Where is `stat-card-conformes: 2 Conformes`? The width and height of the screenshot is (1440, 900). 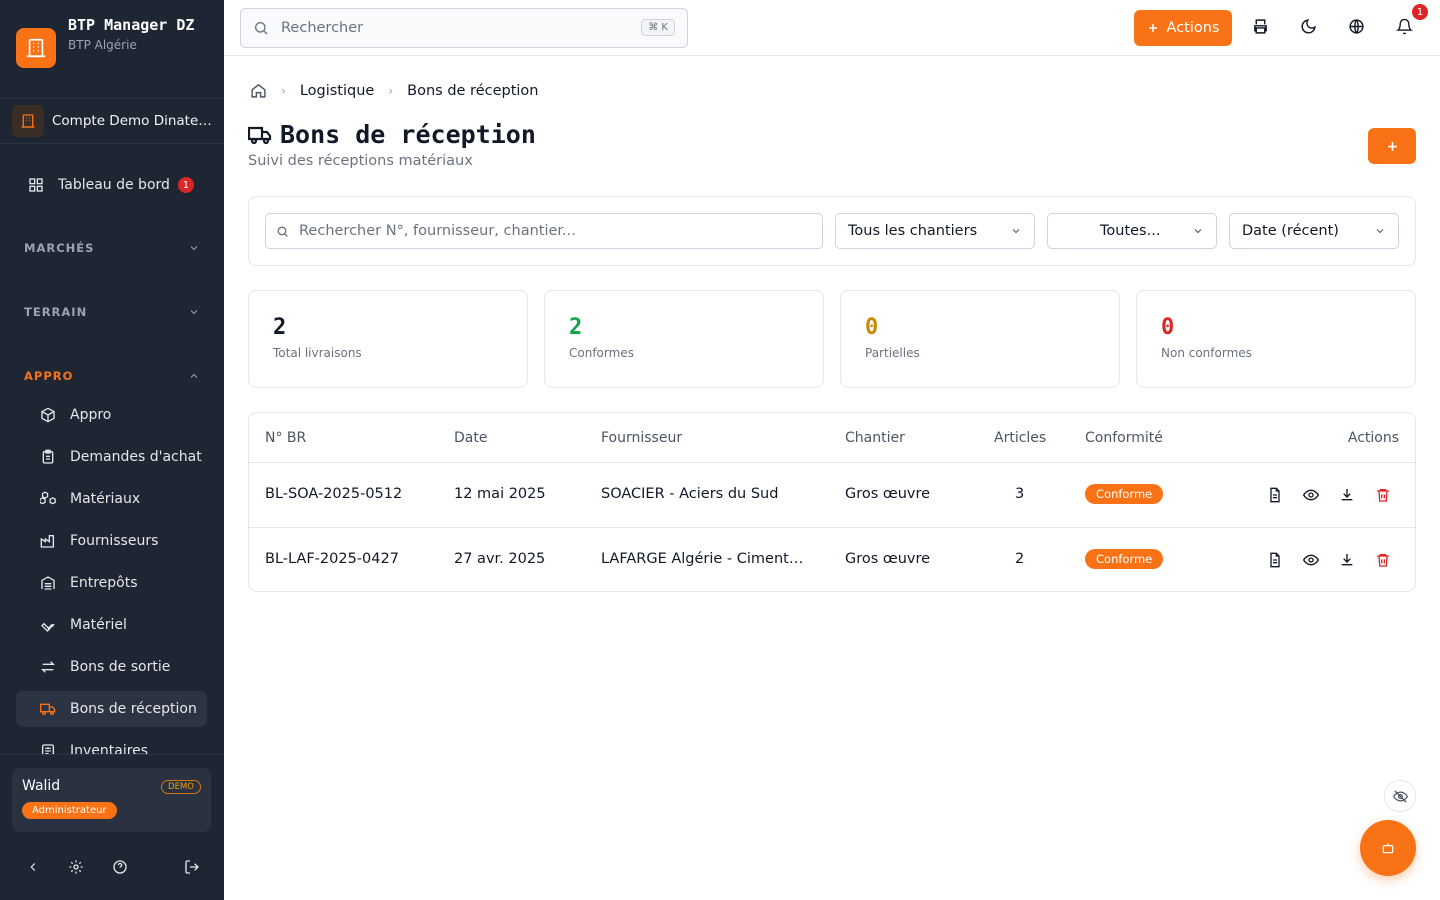
stat-card-conformes: 2 Conformes is located at coordinates (684, 339).